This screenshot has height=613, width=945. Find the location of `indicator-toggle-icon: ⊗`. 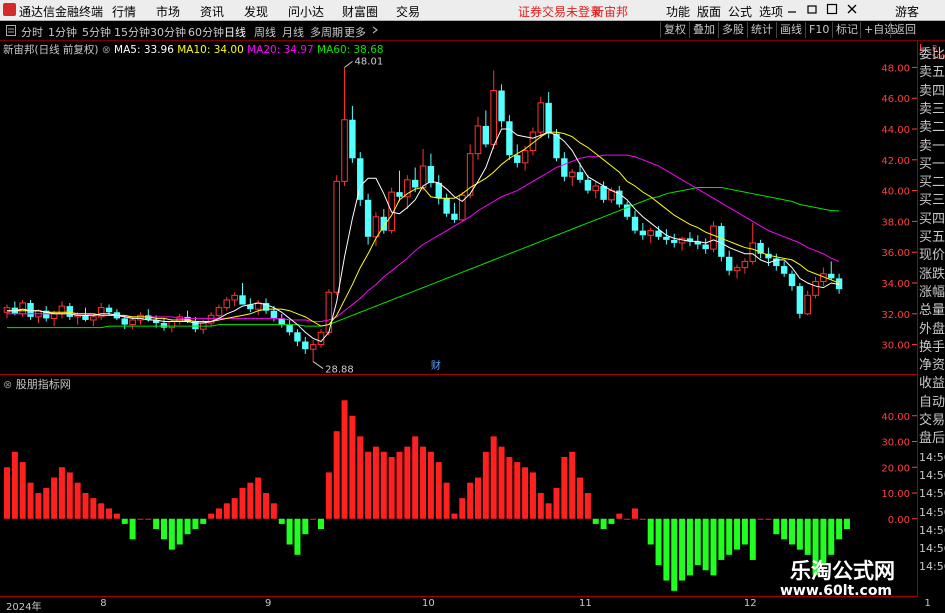

indicator-toggle-icon: ⊗ is located at coordinates (7, 384).